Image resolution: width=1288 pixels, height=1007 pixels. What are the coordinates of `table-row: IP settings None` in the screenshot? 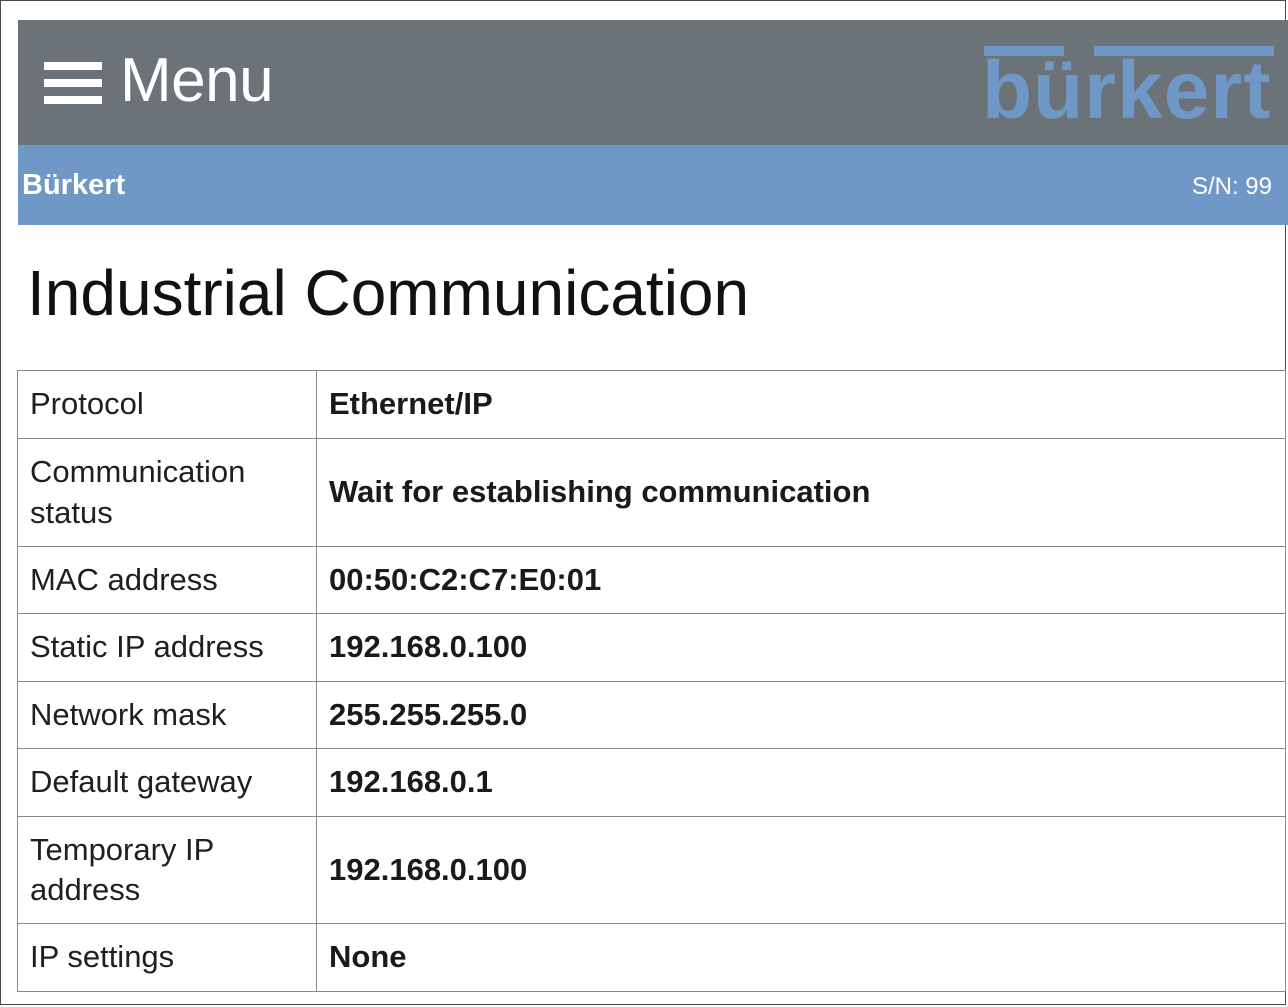 It's located at (651, 957).